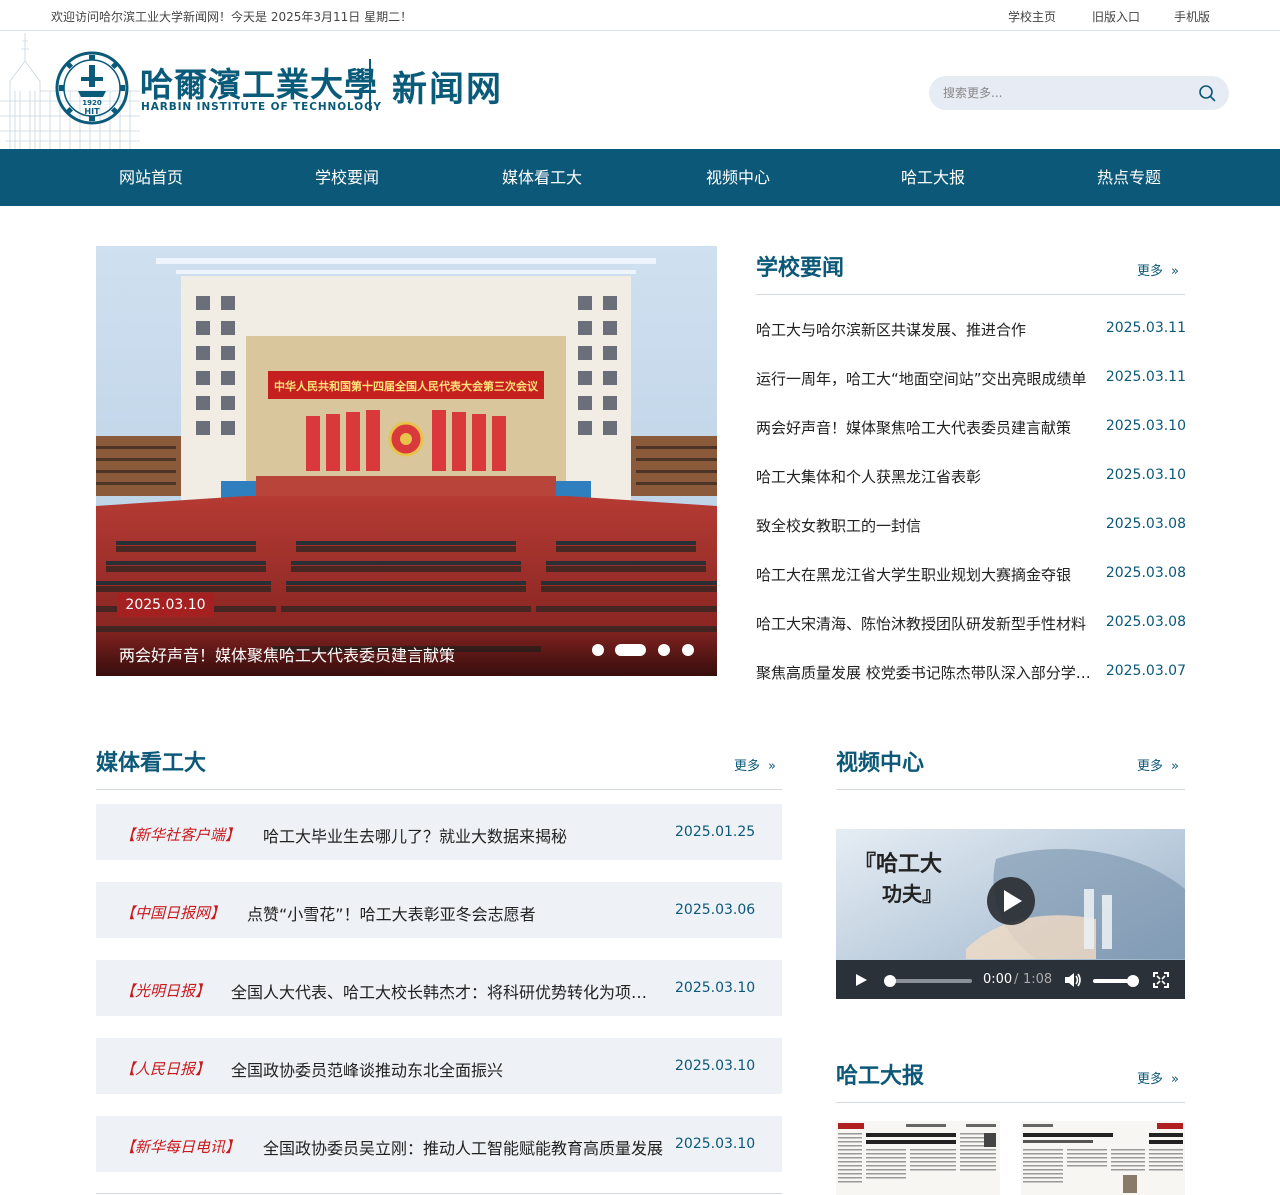 The image size is (1280, 1195). Describe the element at coordinates (738, 177) in the screenshot. I see `nav-video: 视频中心` at that location.